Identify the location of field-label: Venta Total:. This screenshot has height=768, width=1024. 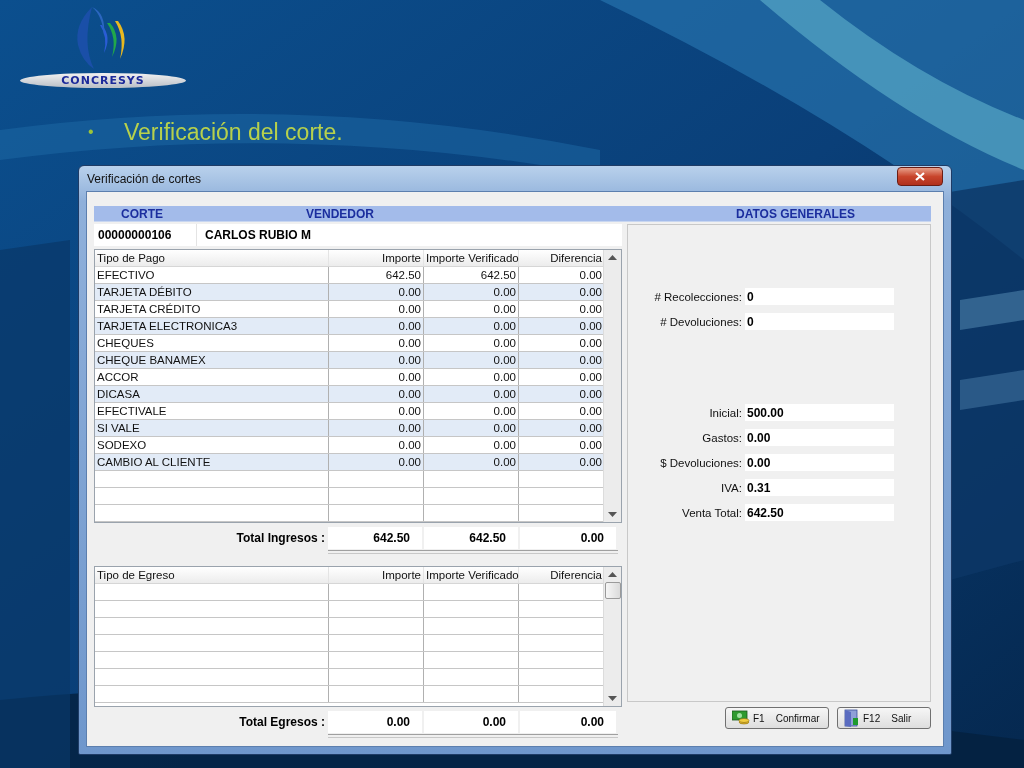
(712, 512).